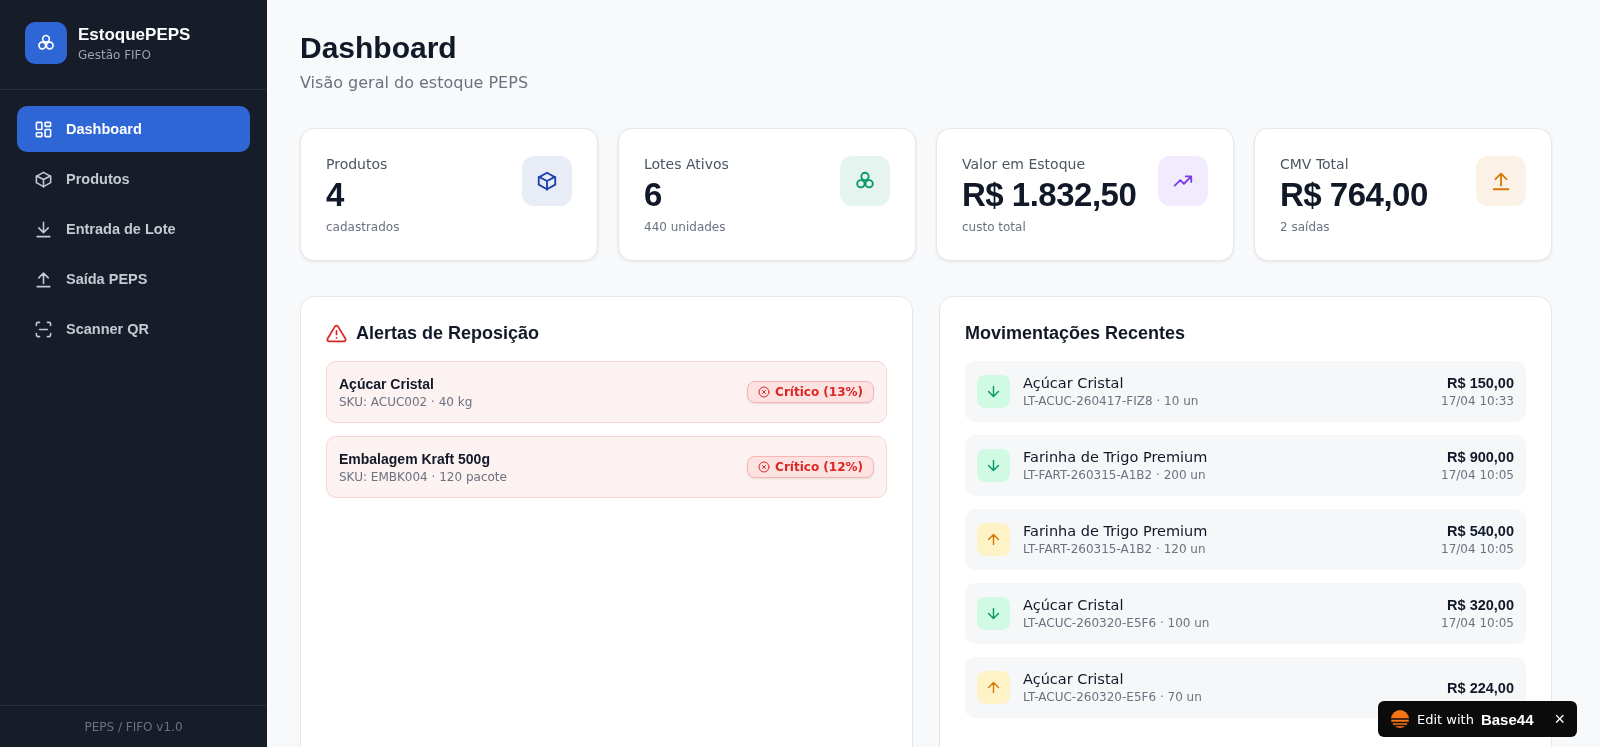 The height and width of the screenshot is (747, 1600). Describe the element at coordinates (1480, 531) in the screenshot. I see `amount-text: R$ 540,00` at that location.